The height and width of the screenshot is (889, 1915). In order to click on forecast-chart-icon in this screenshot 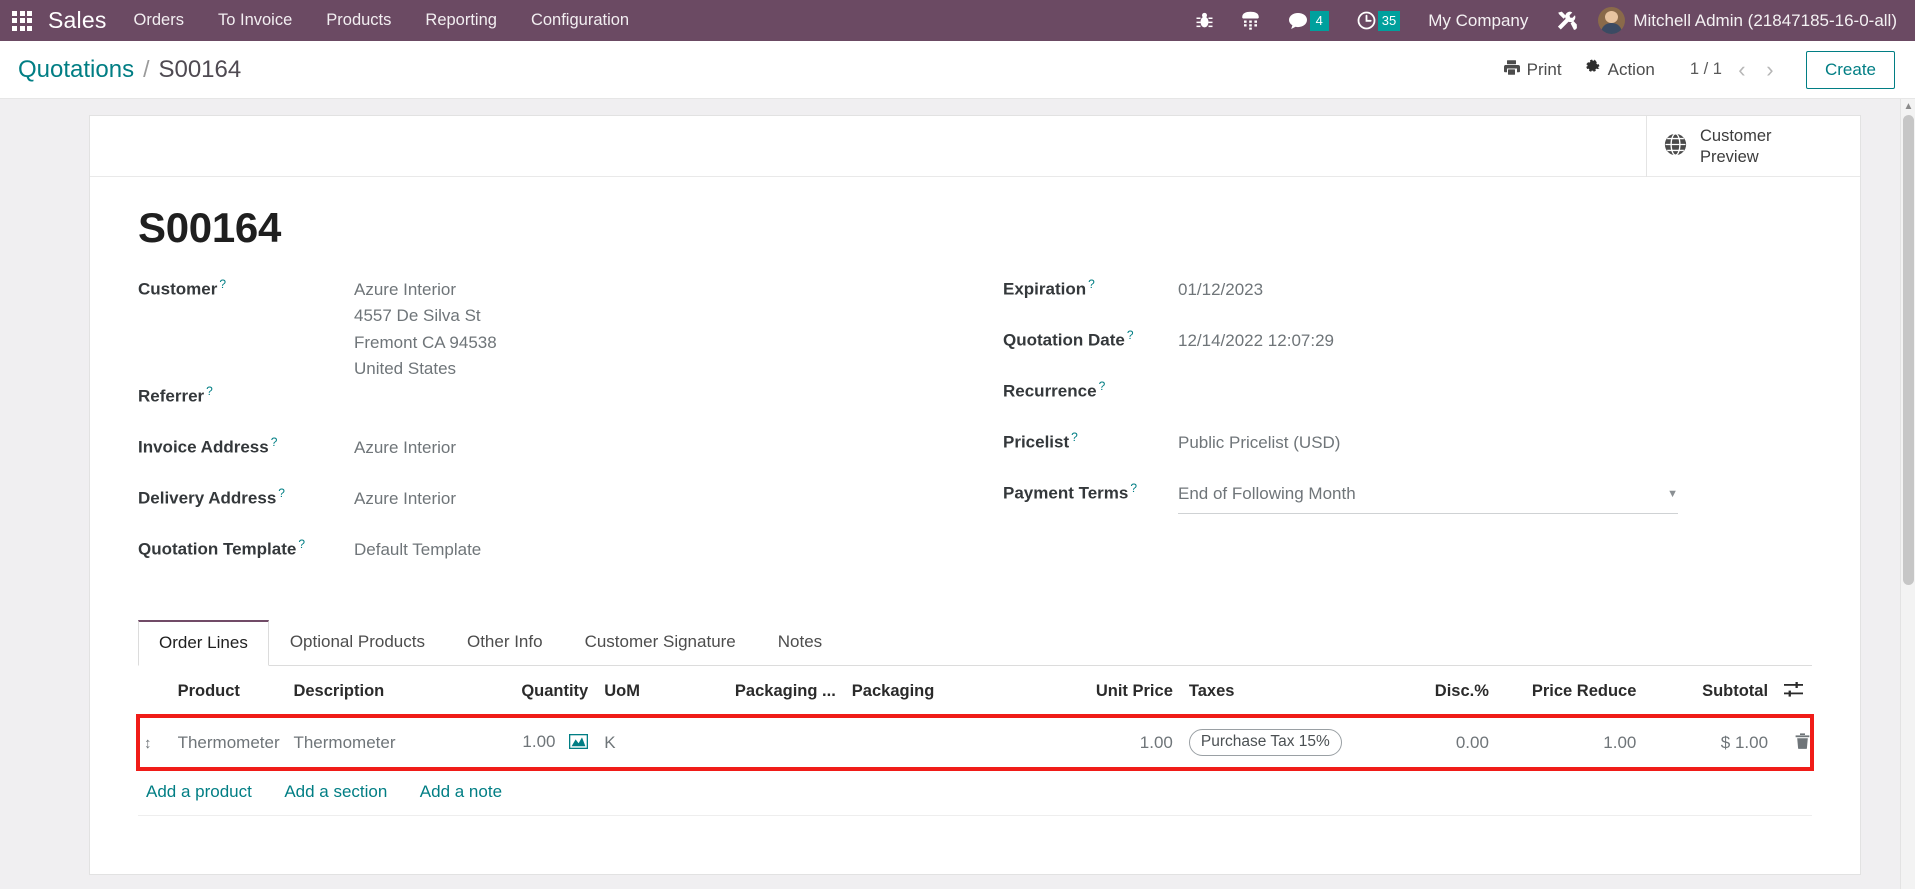, I will do `click(579, 743)`.